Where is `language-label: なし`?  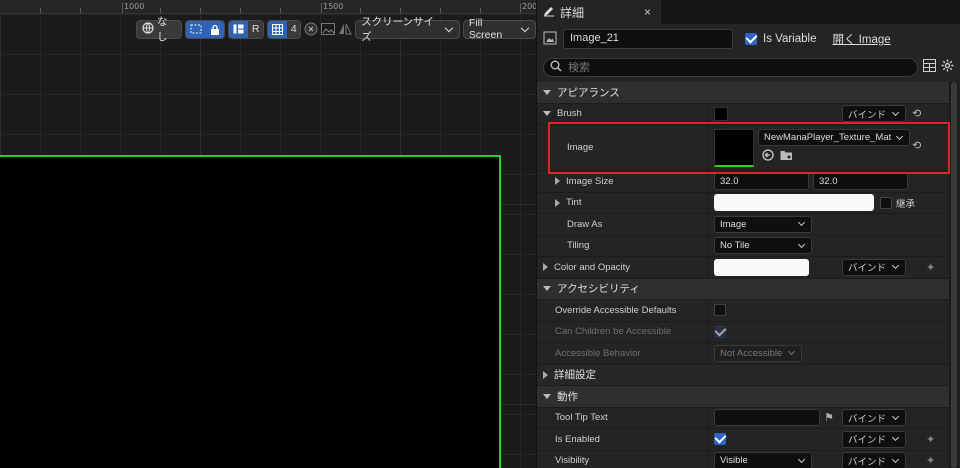
language-label: なし is located at coordinates (162, 29).